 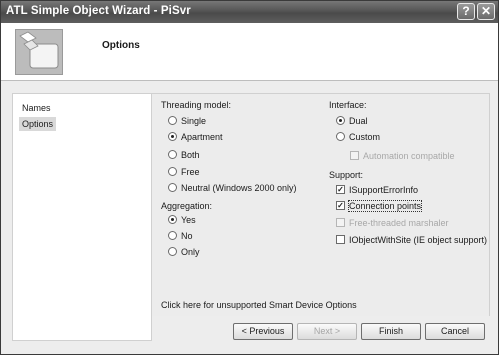 What do you see at coordinates (187, 206) in the screenshot?
I see `aggregation-label: Aggregation:` at bounding box center [187, 206].